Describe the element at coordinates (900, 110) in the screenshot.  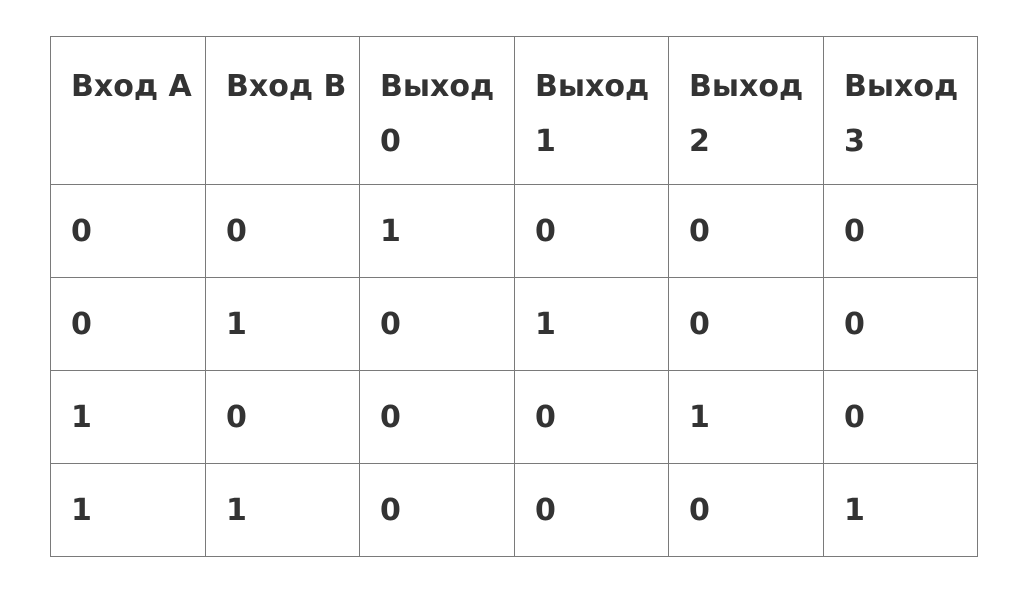
I see `header-output-3: Выход 3` at that location.